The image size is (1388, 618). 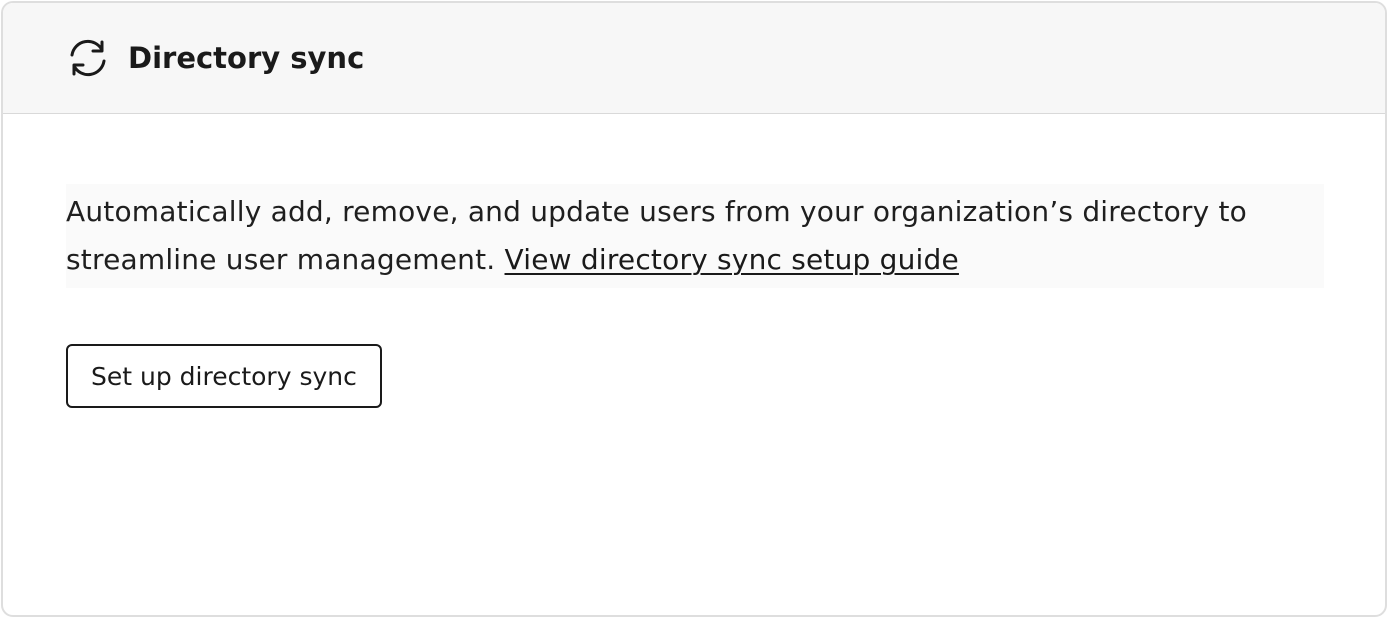 What do you see at coordinates (732, 259) in the screenshot?
I see `setup-guide-link: View directory sync setup guide` at bounding box center [732, 259].